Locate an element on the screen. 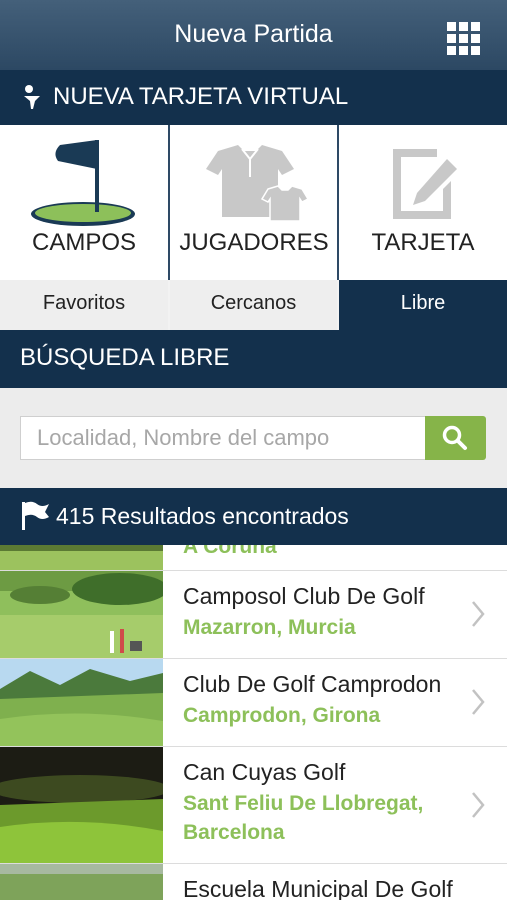 The height and width of the screenshot is (900, 507). results-count: 415 Resultados encontrados is located at coordinates (202, 516).